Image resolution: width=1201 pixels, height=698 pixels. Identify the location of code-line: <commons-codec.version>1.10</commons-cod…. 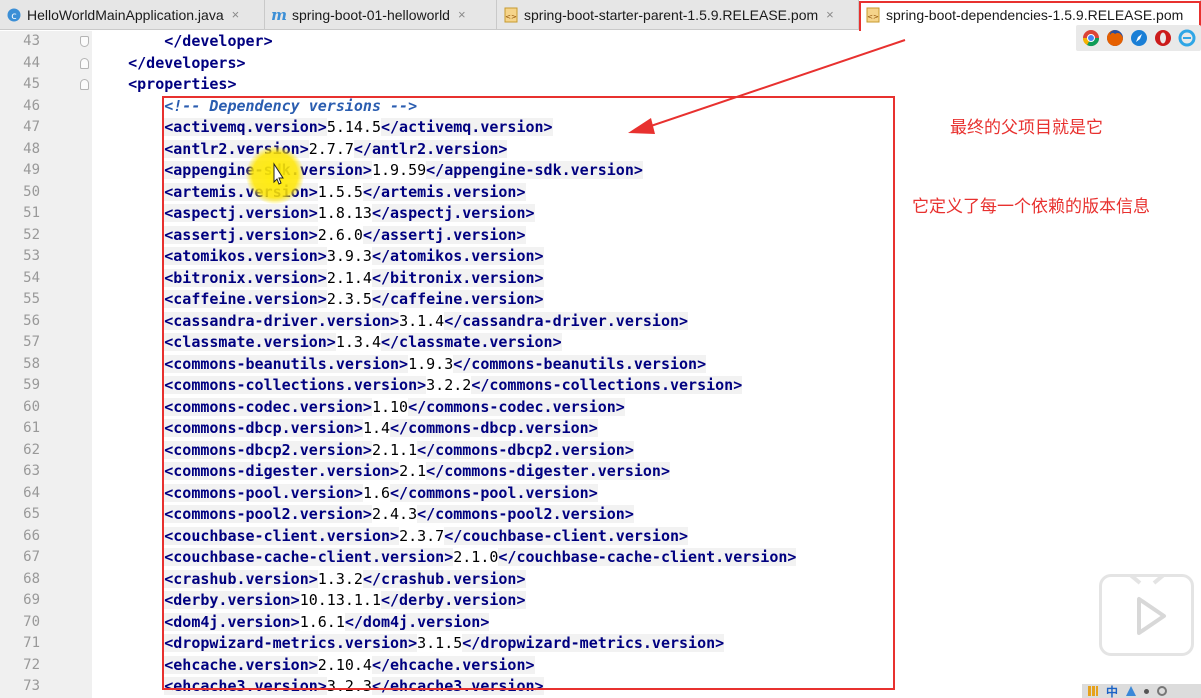
(642, 408).